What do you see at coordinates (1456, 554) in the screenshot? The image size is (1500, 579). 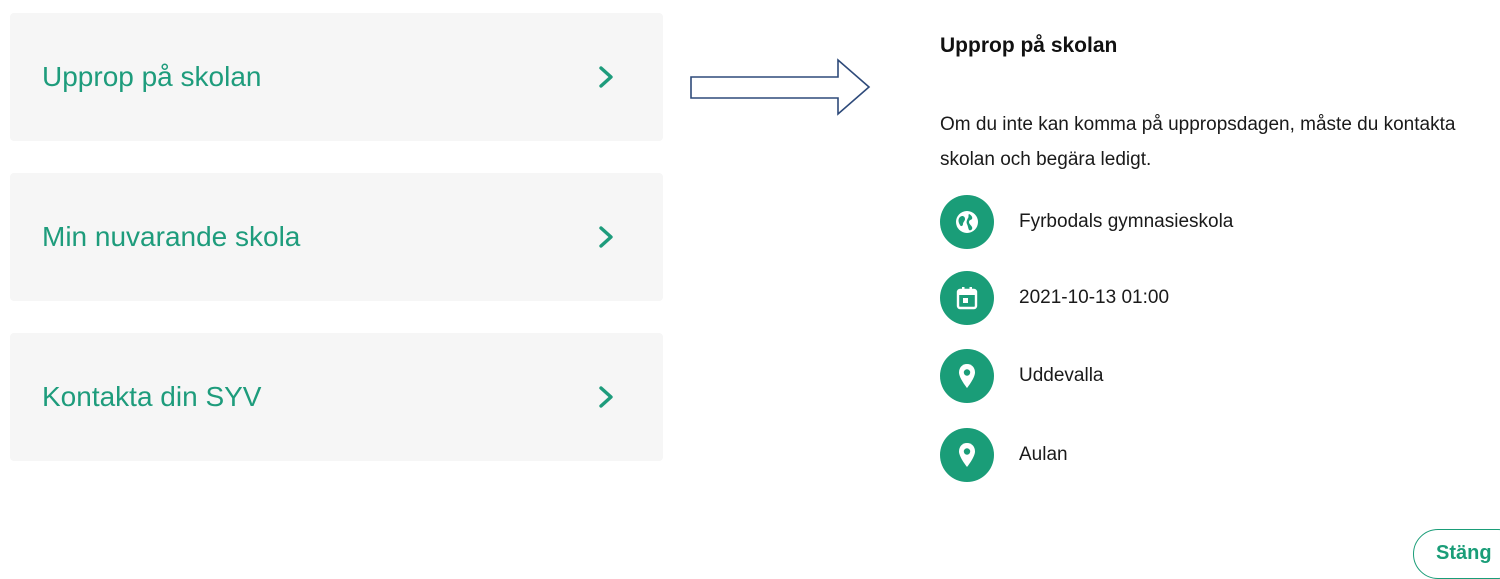 I see `close-button: Stäng` at bounding box center [1456, 554].